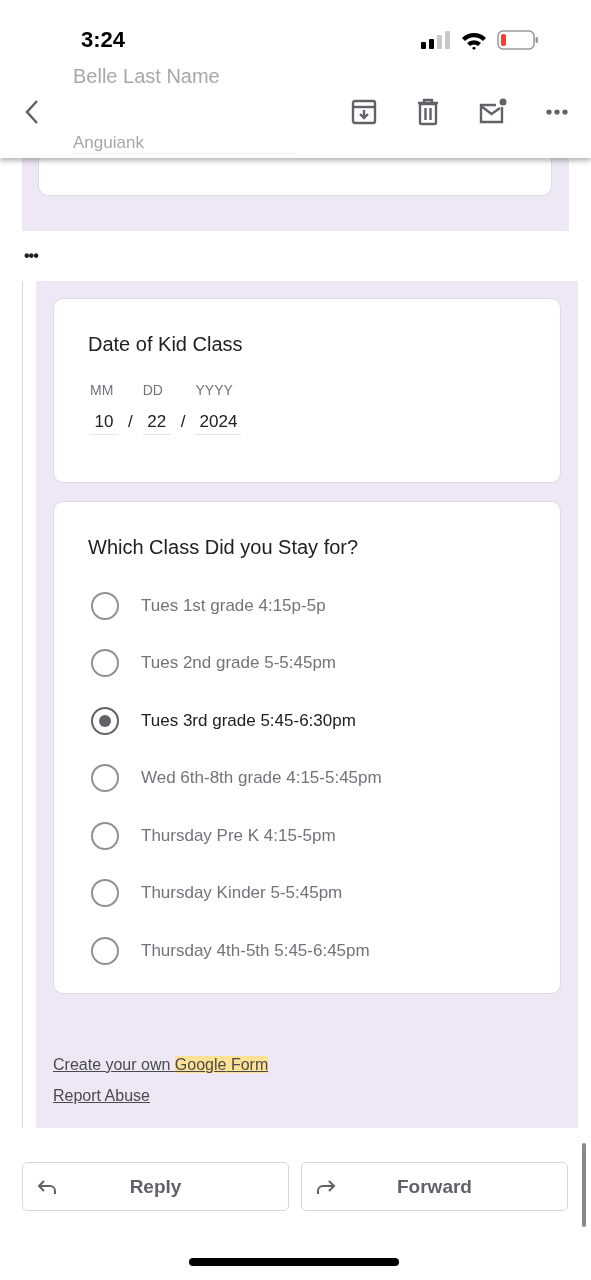 Image resolution: width=591 pixels, height=1280 pixels. What do you see at coordinates (47, 1186) in the screenshot?
I see `reply-arrow-icon` at bounding box center [47, 1186].